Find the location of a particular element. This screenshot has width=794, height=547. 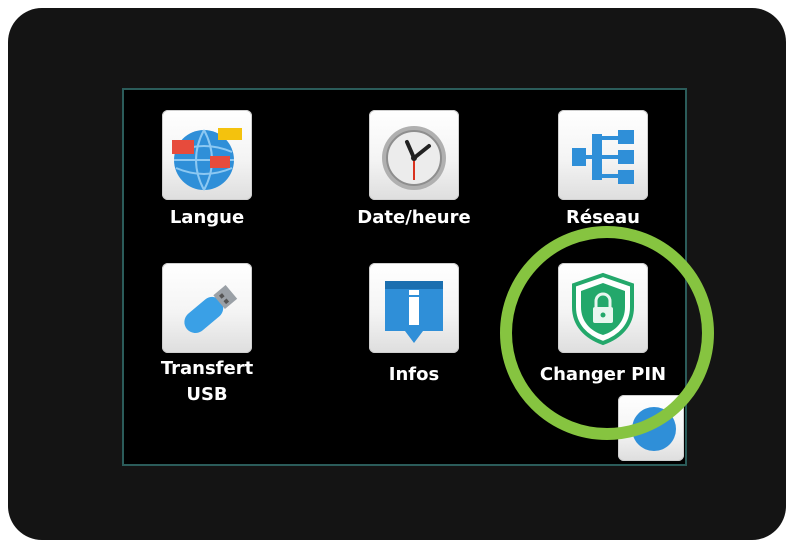

infos-button is located at coordinates (414, 308).